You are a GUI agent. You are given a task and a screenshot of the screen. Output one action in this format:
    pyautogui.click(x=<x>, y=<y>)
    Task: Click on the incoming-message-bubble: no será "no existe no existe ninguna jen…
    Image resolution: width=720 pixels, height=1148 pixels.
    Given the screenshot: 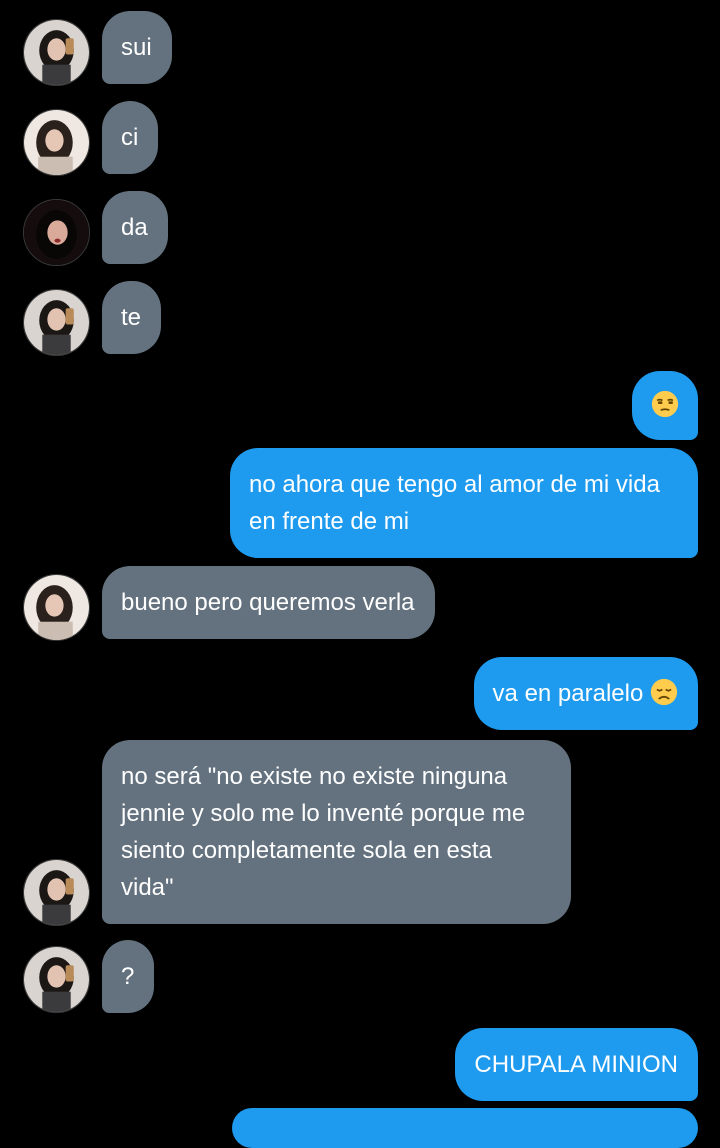 What is the action you would take?
    pyautogui.click(x=336, y=832)
    